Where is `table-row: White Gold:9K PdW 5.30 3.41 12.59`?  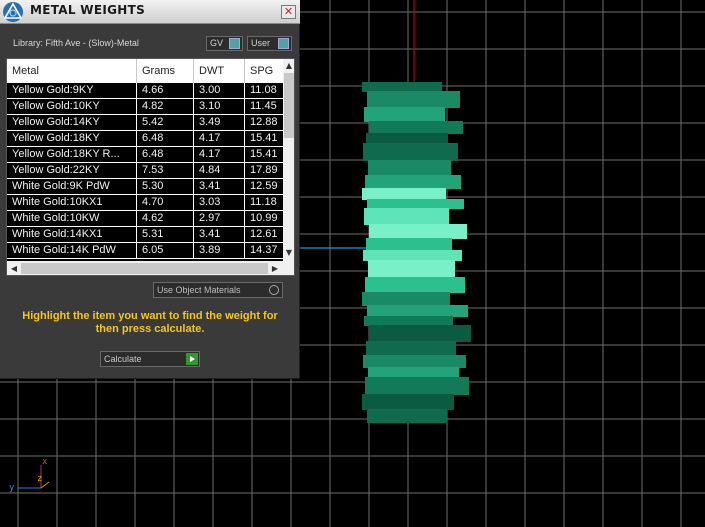
table-row: White Gold:9K PdW 5.30 3.41 12.59 is located at coordinates (145, 187).